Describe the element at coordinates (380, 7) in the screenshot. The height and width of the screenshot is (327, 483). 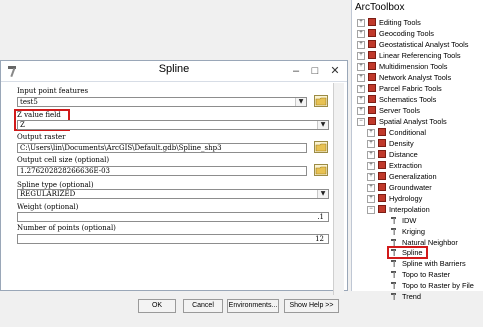
I see `toolbox-title: ArcToolbox` at that location.